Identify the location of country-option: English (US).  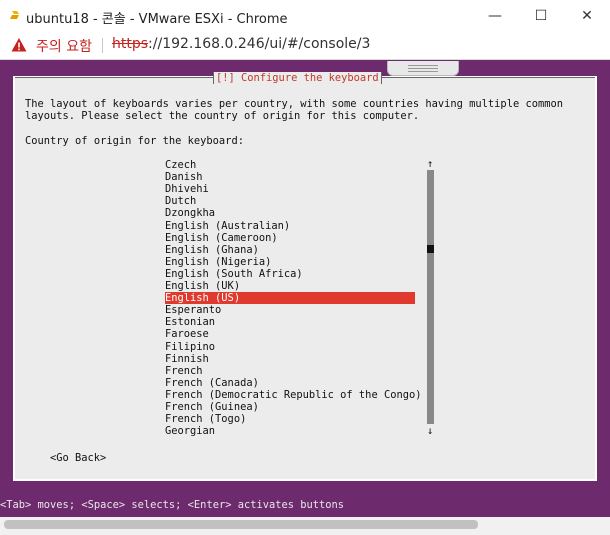
(290, 298).